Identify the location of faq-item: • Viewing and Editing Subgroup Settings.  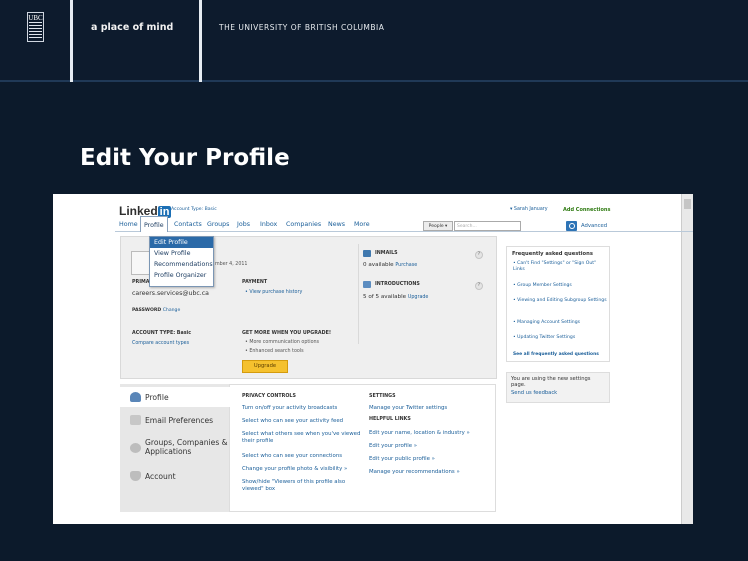
(560, 301).